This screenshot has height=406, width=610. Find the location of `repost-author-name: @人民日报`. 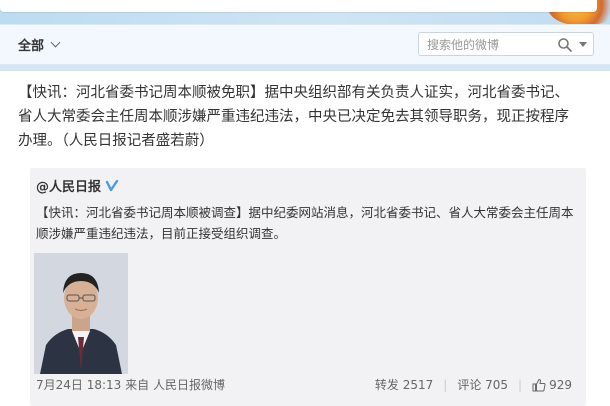

repost-author-name: @人民日报 is located at coordinates (69, 187).